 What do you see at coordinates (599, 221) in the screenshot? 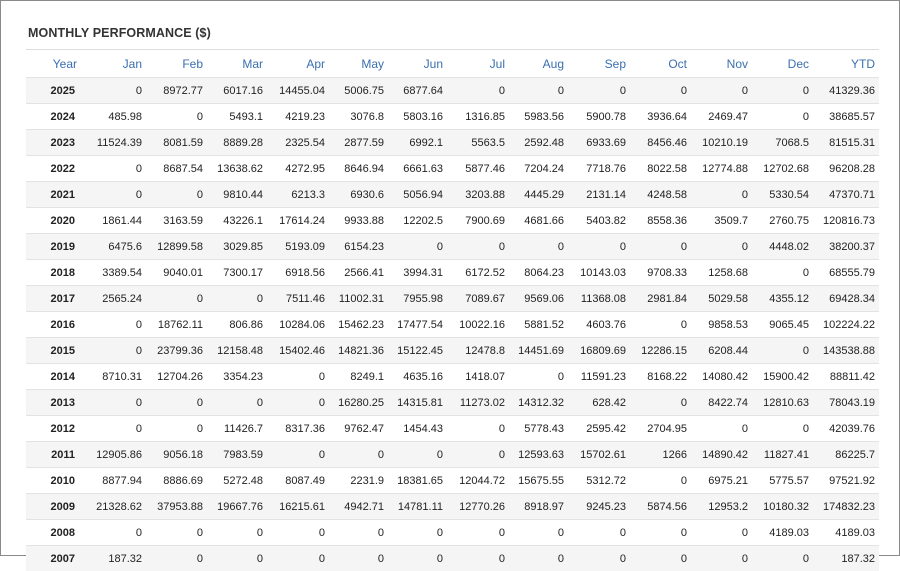
I see `value-cell: 5403.82` at bounding box center [599, 221].